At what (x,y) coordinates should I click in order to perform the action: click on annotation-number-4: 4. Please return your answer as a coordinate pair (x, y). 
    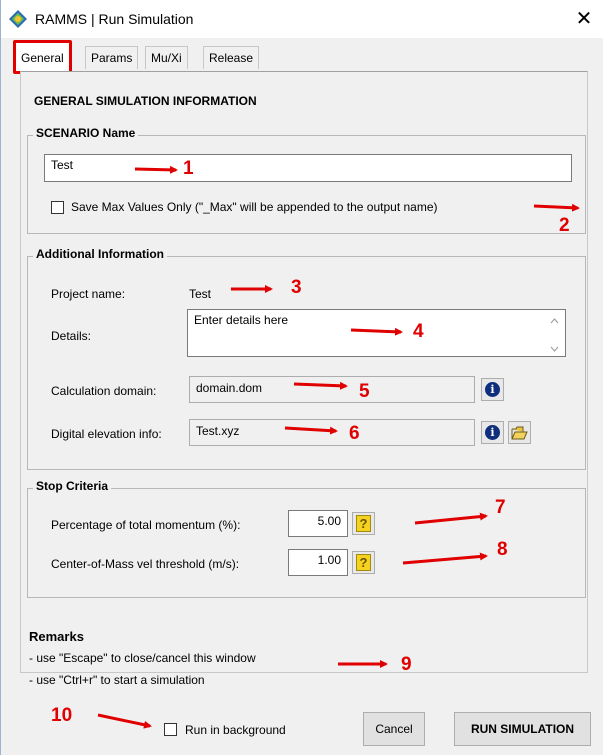
    Looking at the image, I should click on (418, 331).